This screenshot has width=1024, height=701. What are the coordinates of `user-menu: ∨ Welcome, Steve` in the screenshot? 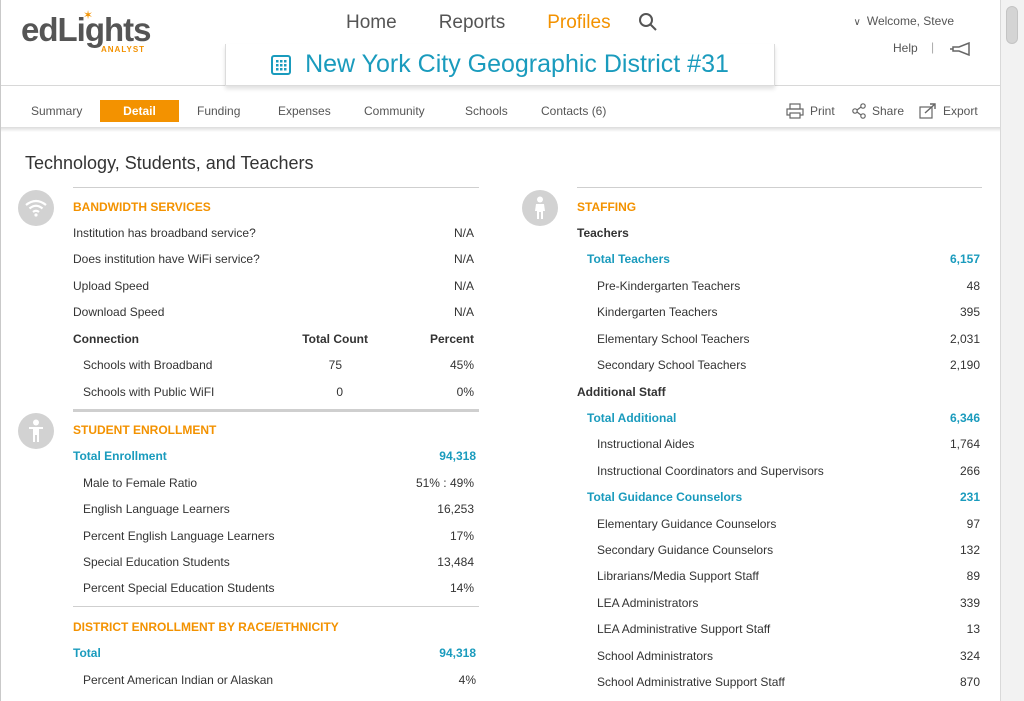 It's located at (904, 21).